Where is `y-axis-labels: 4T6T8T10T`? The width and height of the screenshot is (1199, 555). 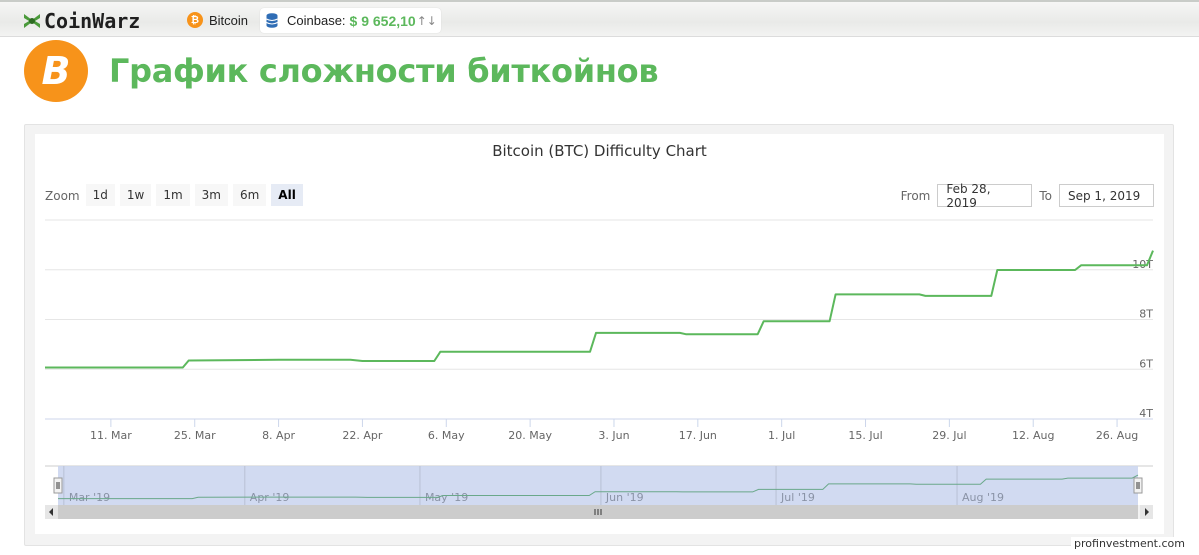 y-axis-labels: 4T6T8T10T is located at coordinates (1142, 339).